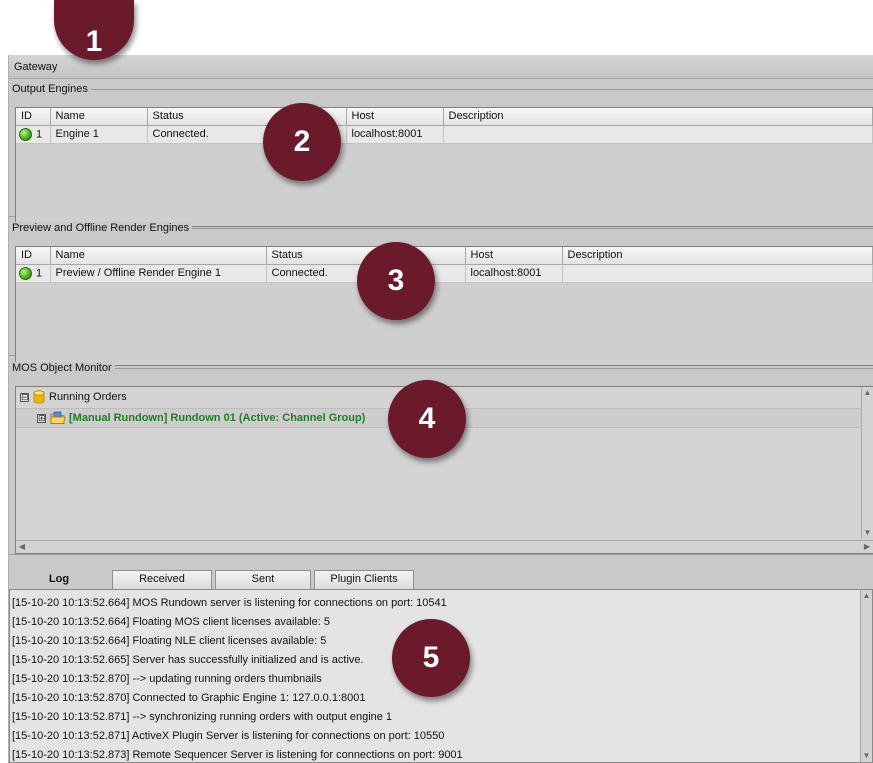  What do you see at coordinates (866, 676) in the screenshot?
I see `log-vertical-scrollbar: ▲ ▼` at bounding box center [866, 676].